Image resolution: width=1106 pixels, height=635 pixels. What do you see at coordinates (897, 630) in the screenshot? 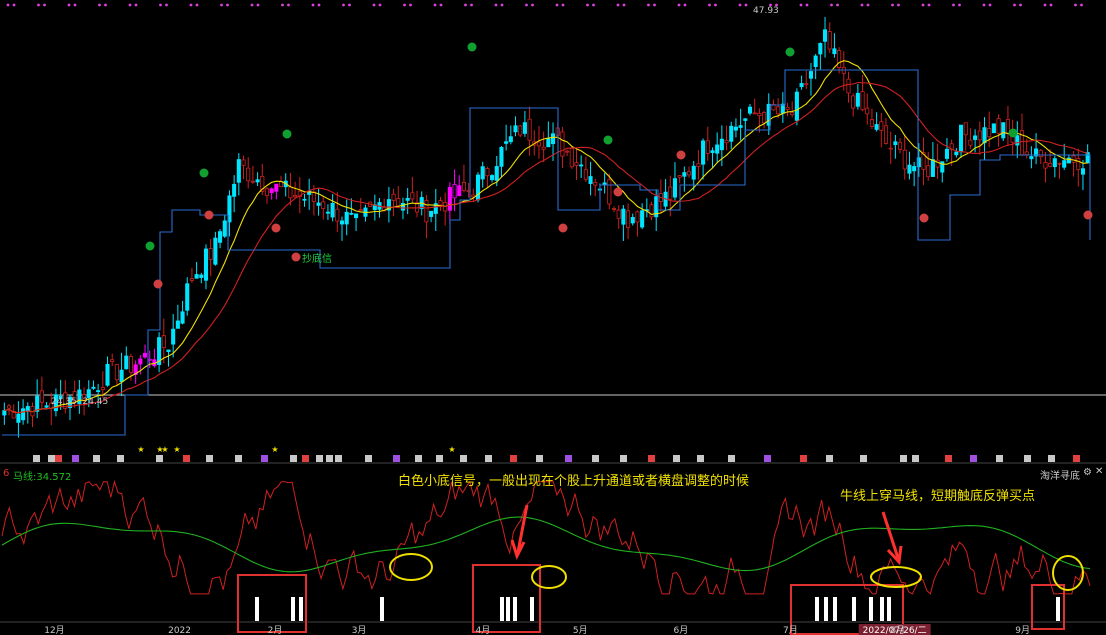
I see `x-tick-label: 8月` at bounding box center [897, 630].